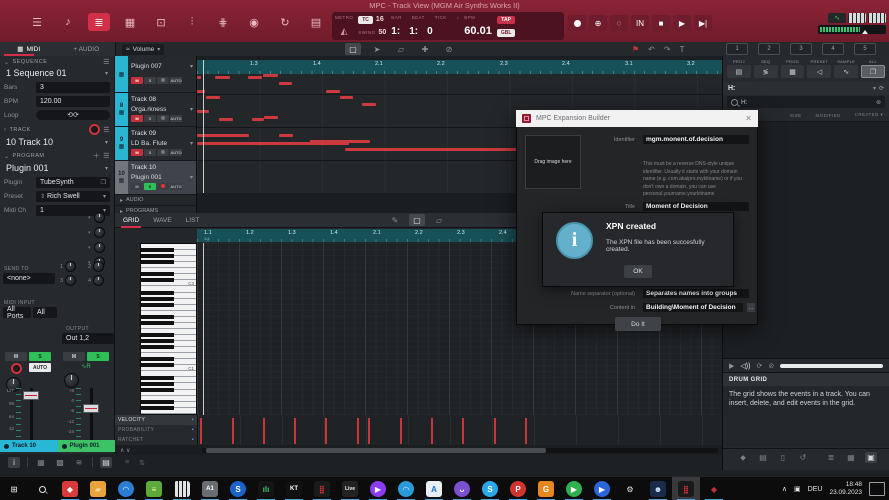  What do you see at coordinates (86, 366) in the screenshot?
I see `program-monitor-icon: ∿R` at bounding box center [86, 366].